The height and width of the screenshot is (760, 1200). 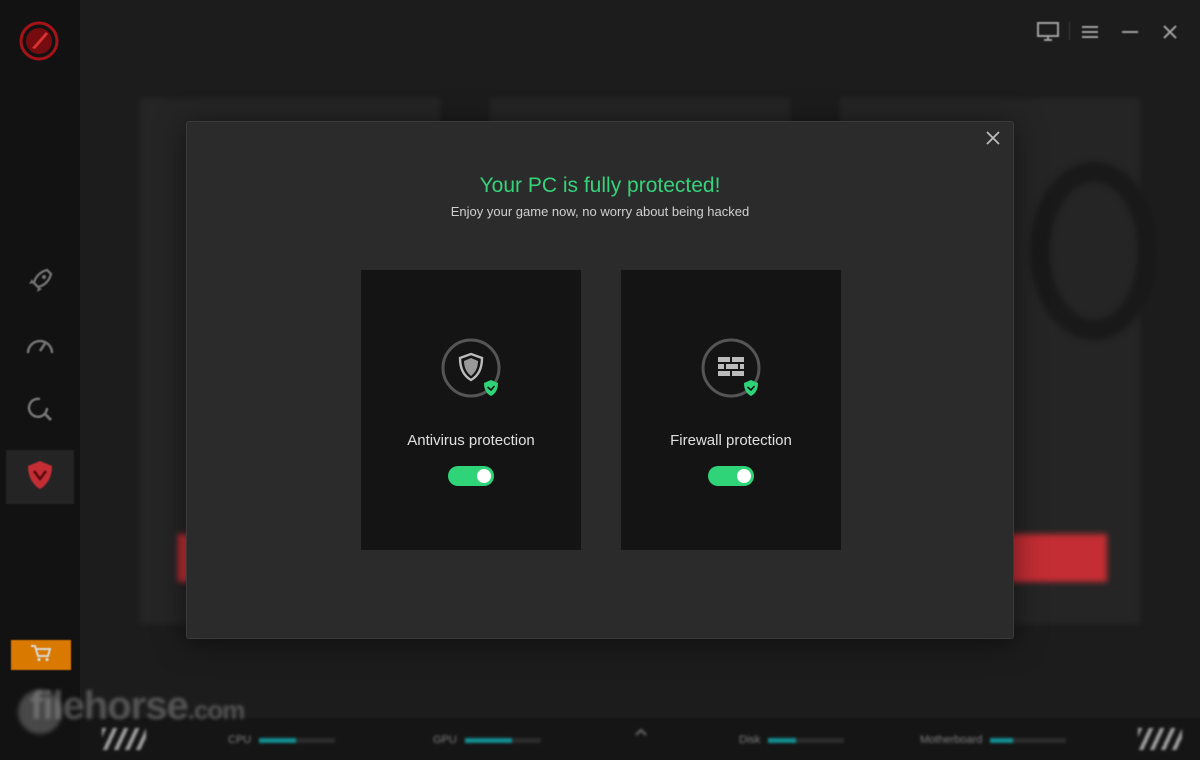 What do you see at coordinates (471, 410) in the screenshot?
I see `antivirus-card: Antivirus protection` at bounding box center [471, 410].